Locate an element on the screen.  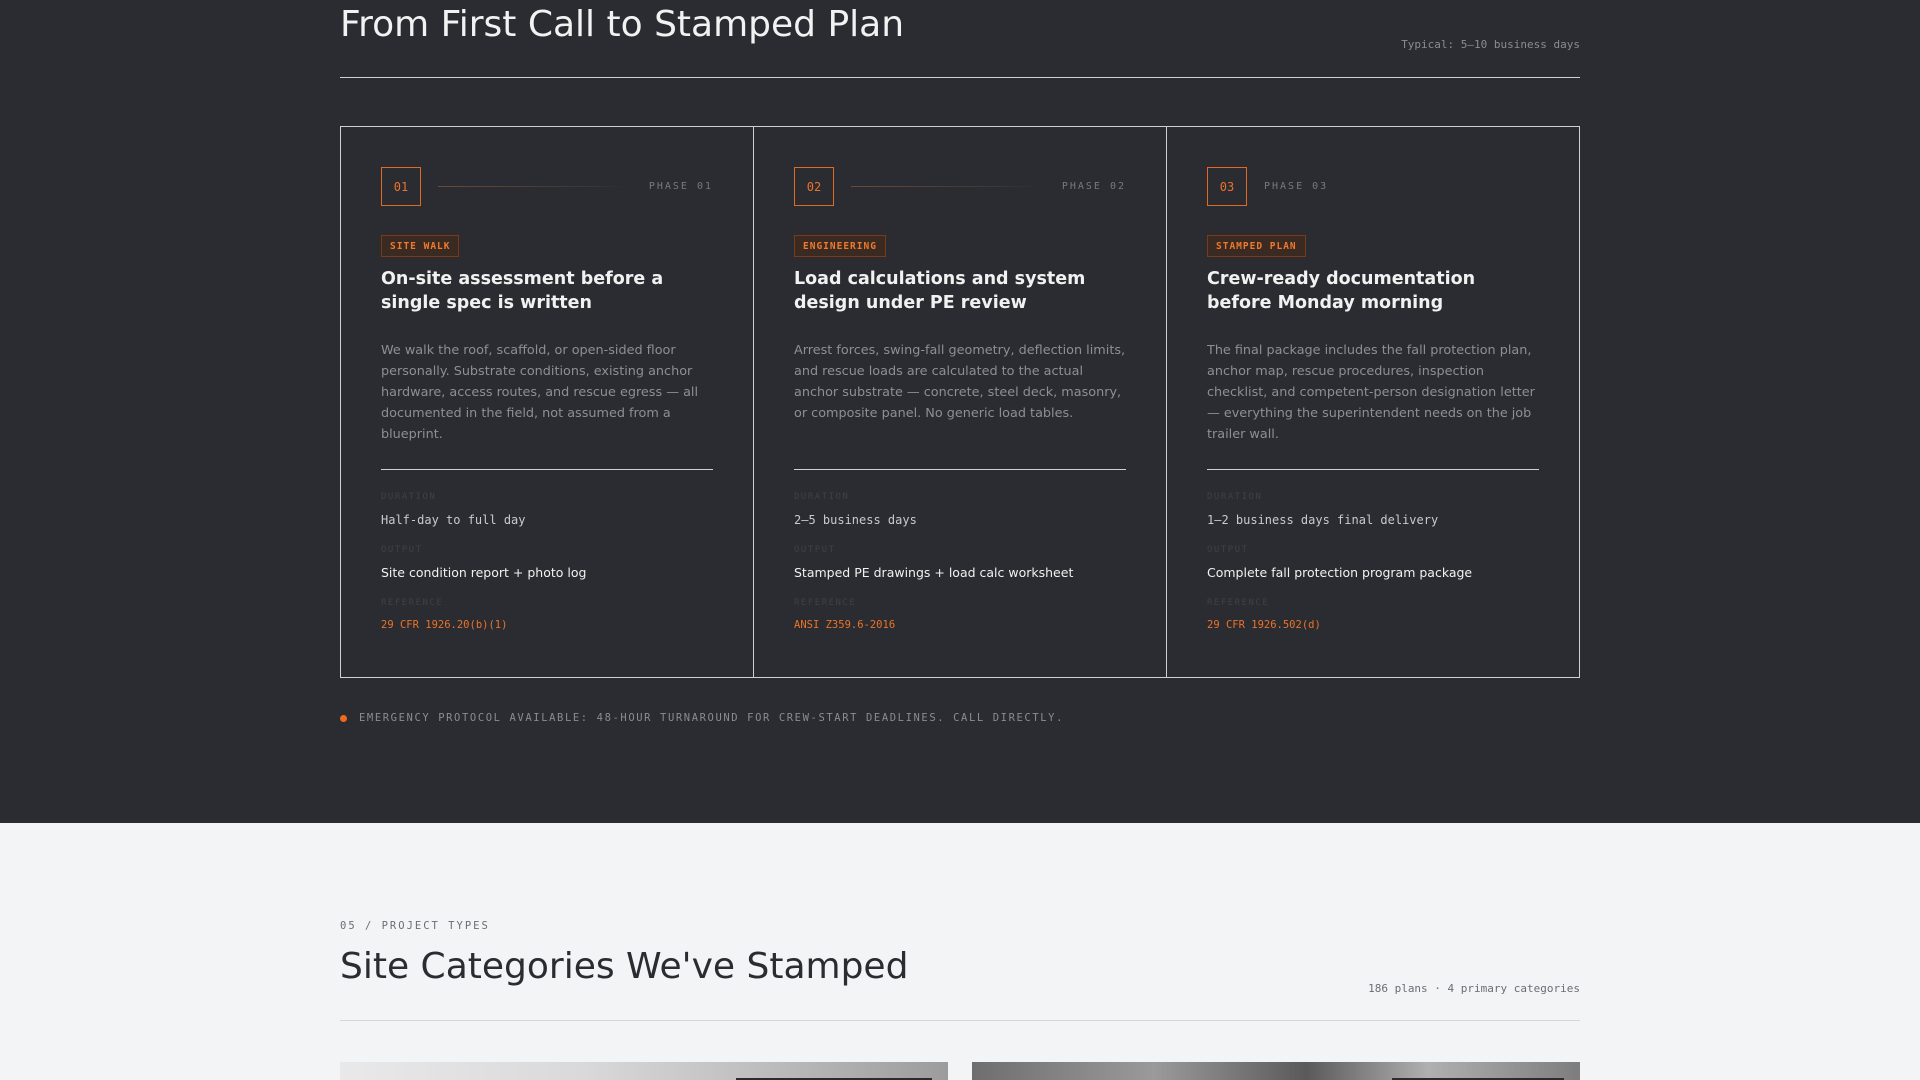
duration-value: 1–2 business days final delivery is located at coordinates (1323, 520).